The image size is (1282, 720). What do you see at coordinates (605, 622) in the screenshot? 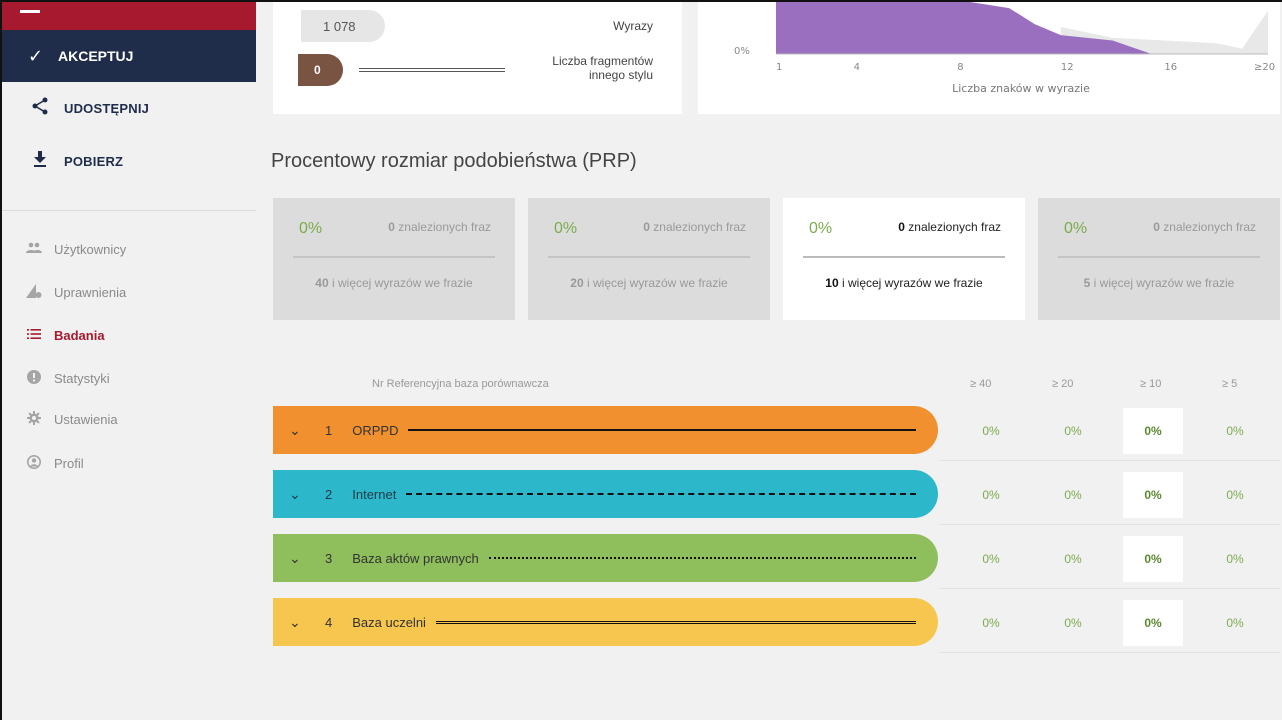
I see `reference-row: ⌄ 4 Baza uczelni` at bounding box center [605, 622].